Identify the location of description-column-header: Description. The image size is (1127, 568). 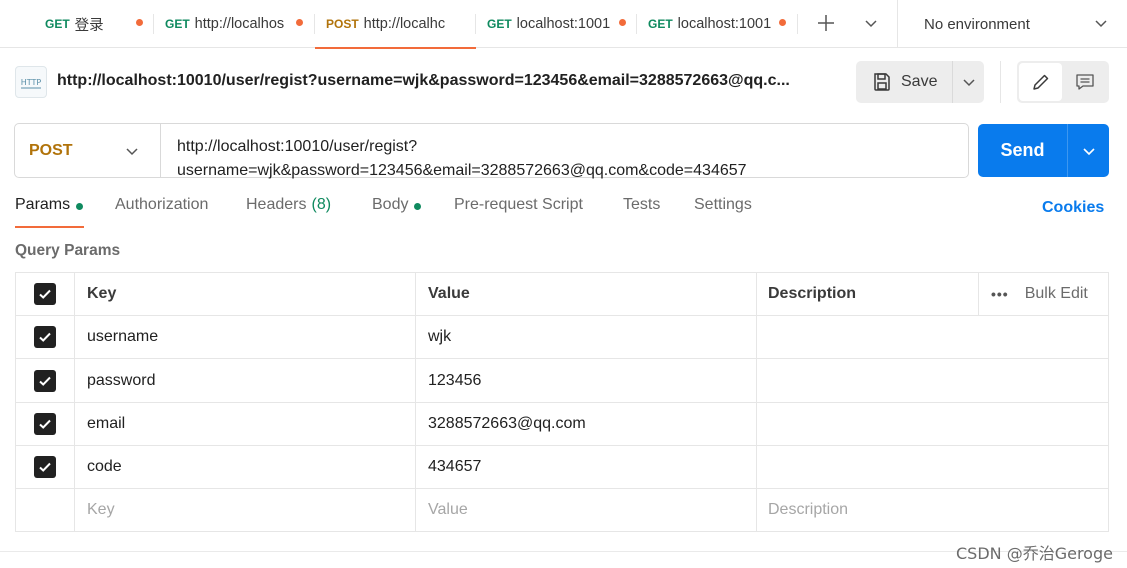
(868, 294).